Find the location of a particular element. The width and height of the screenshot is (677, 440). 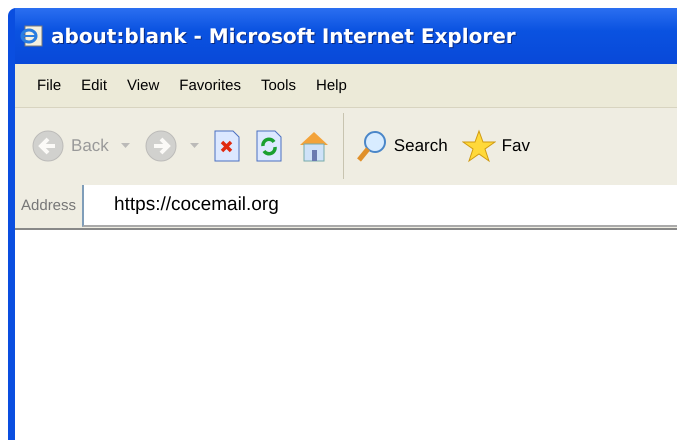

favorites-button: Fav is located at coordinates (496, 145).